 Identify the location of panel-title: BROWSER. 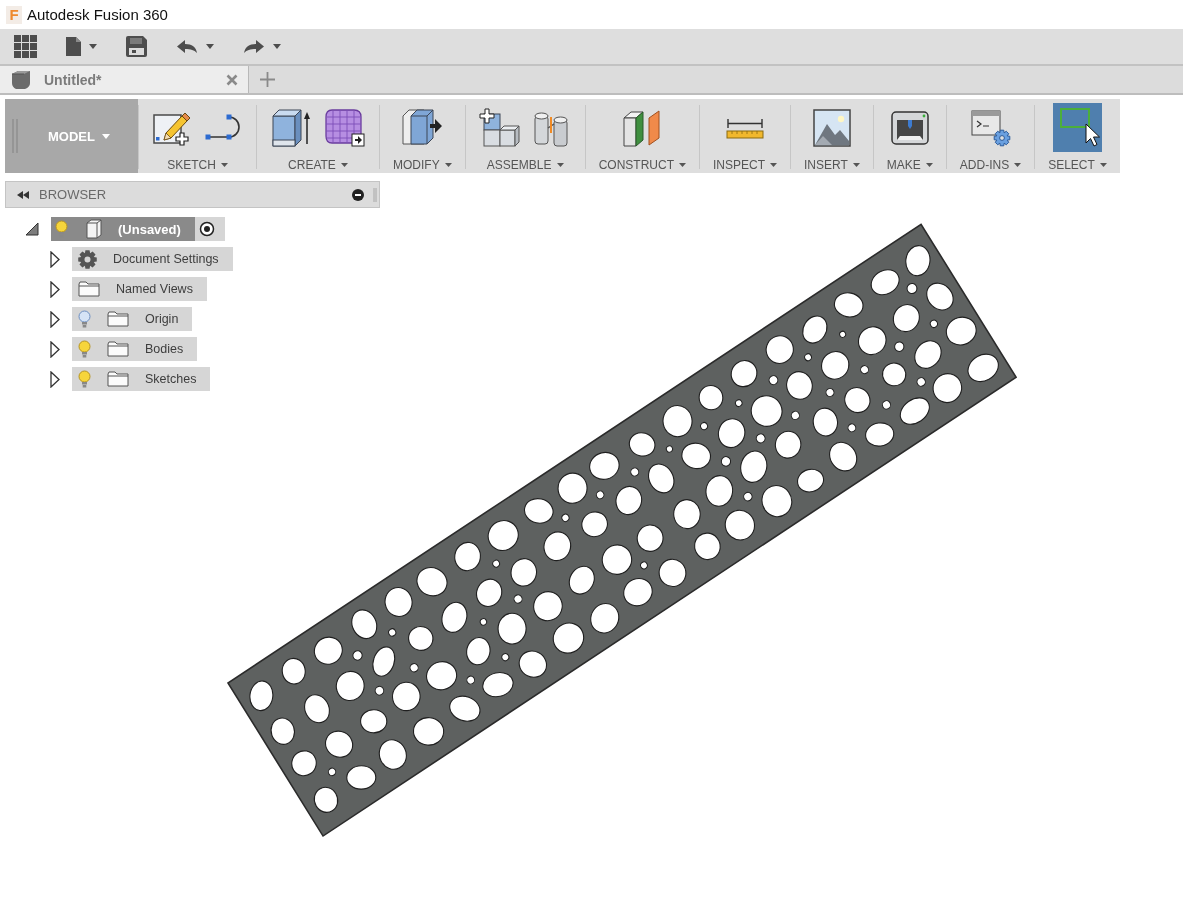
(73, 194).